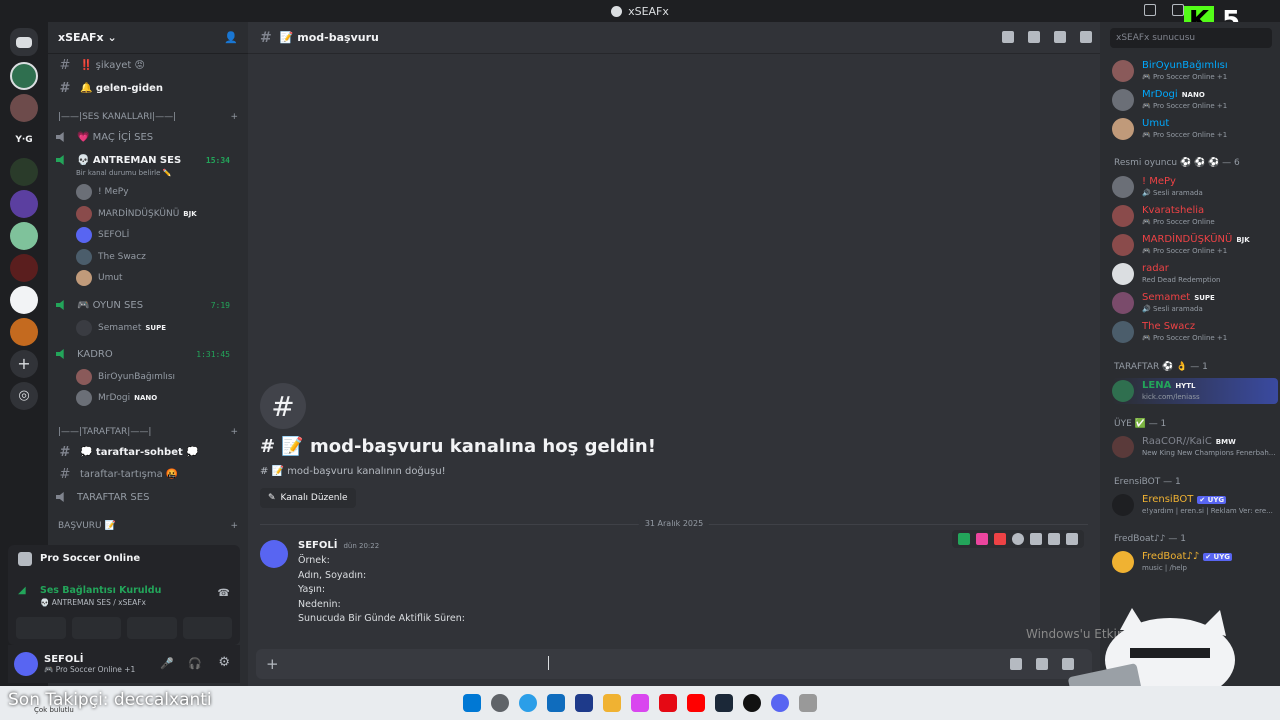 Image resolution: width=1280 pixels, height=720 pixels. I want to click on date-label: 31 Aralık 2025, so click(674, 523).